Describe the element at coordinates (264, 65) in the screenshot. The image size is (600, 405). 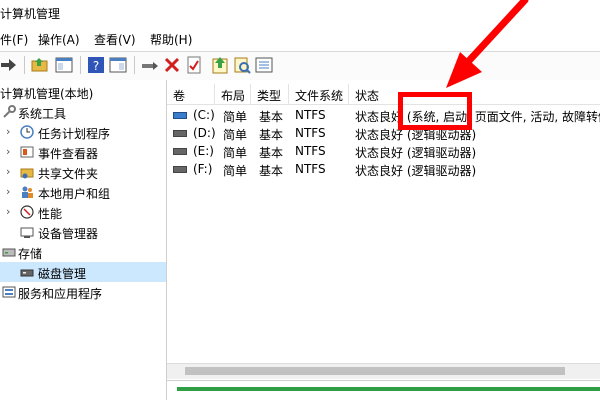
I see `list-view-icon` at that location.